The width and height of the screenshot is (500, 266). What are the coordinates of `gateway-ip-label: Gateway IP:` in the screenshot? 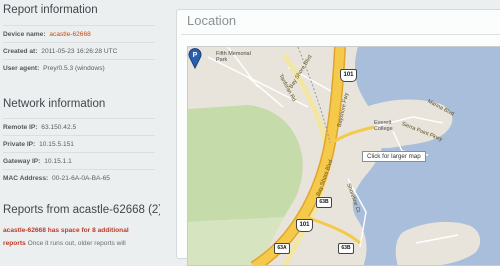 It's located at (22, 161).